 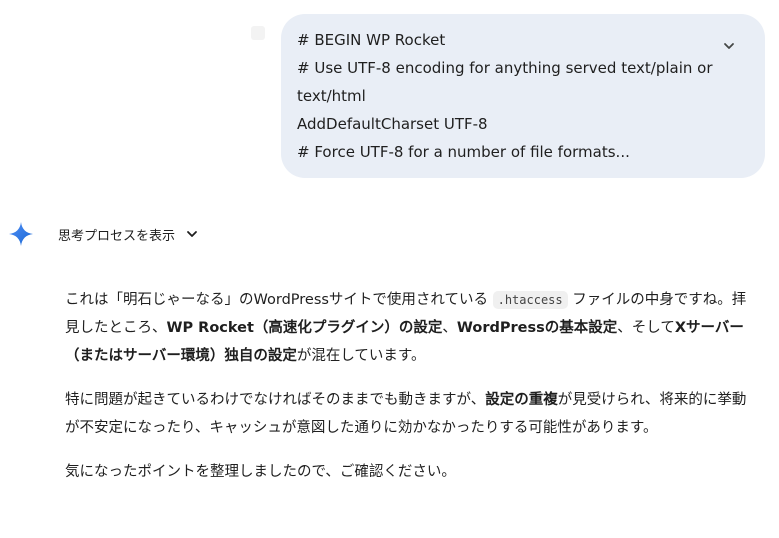 I want to click on text-span: が混在しています。, so click(x=361, y=356).